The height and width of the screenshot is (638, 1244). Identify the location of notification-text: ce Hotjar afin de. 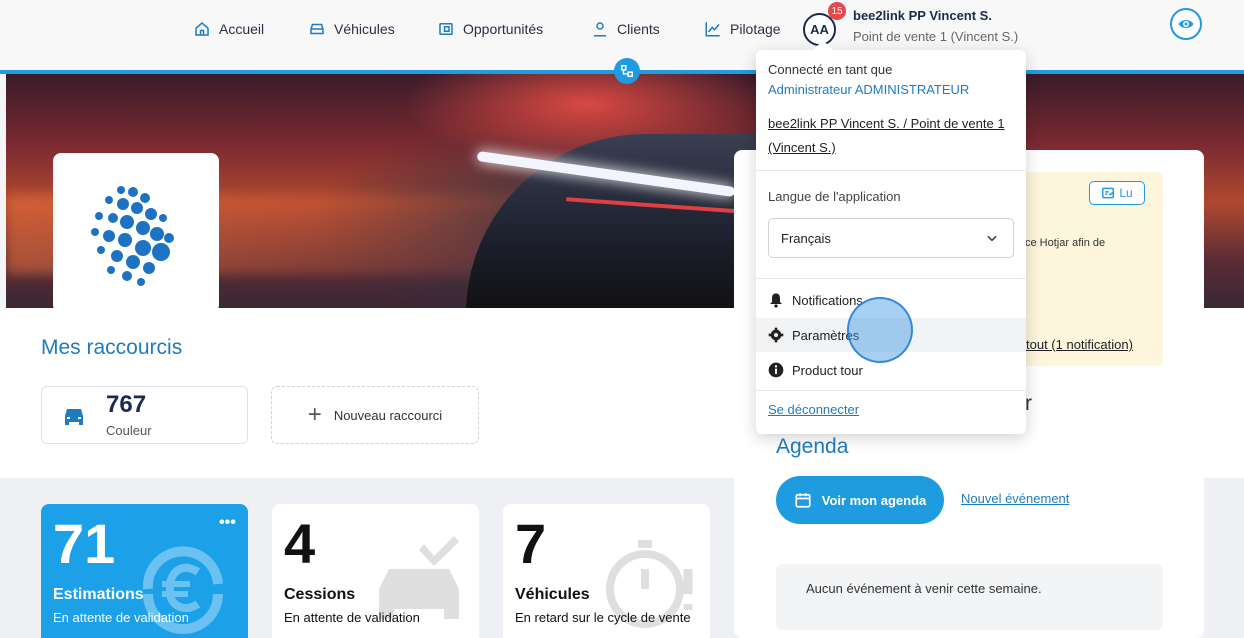
(1065, 243).